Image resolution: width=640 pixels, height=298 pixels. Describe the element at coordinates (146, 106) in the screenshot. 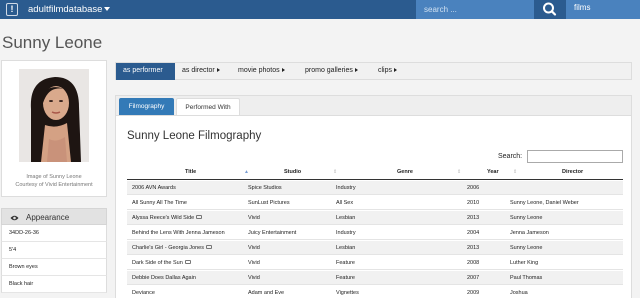

I see `subtab-filmography: Filmography` at that location.